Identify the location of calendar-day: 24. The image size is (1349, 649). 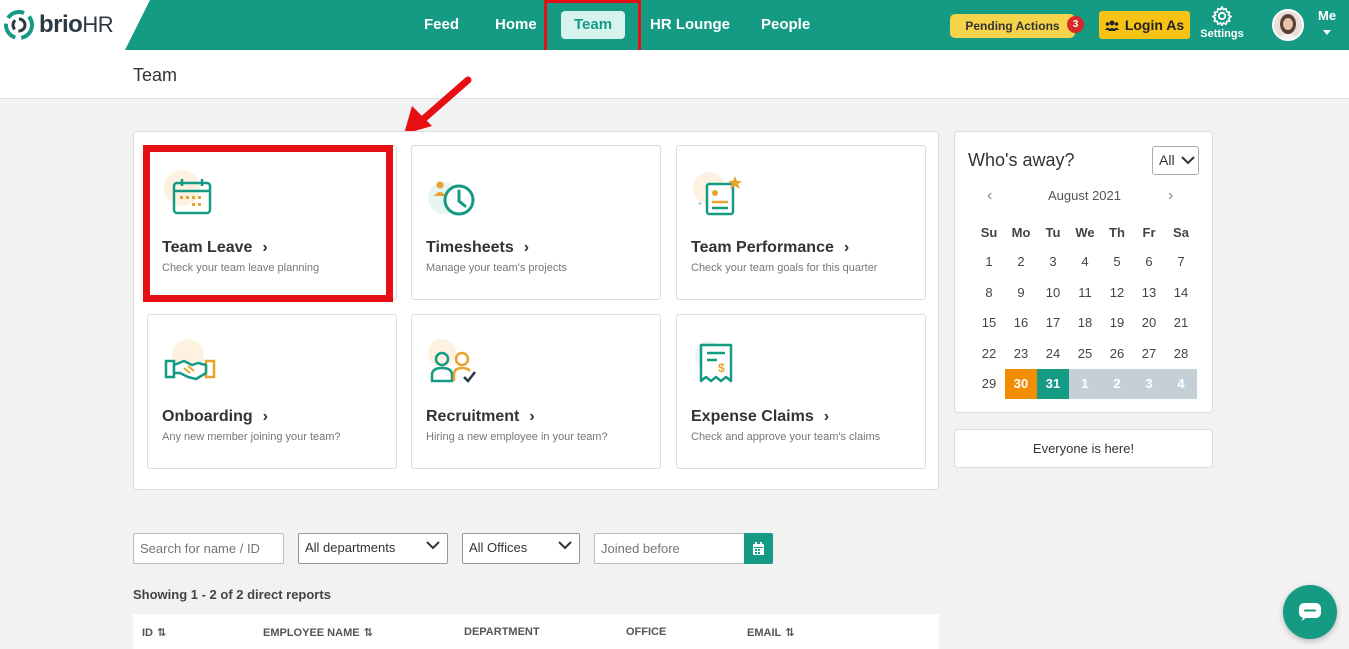
(1053, 354).